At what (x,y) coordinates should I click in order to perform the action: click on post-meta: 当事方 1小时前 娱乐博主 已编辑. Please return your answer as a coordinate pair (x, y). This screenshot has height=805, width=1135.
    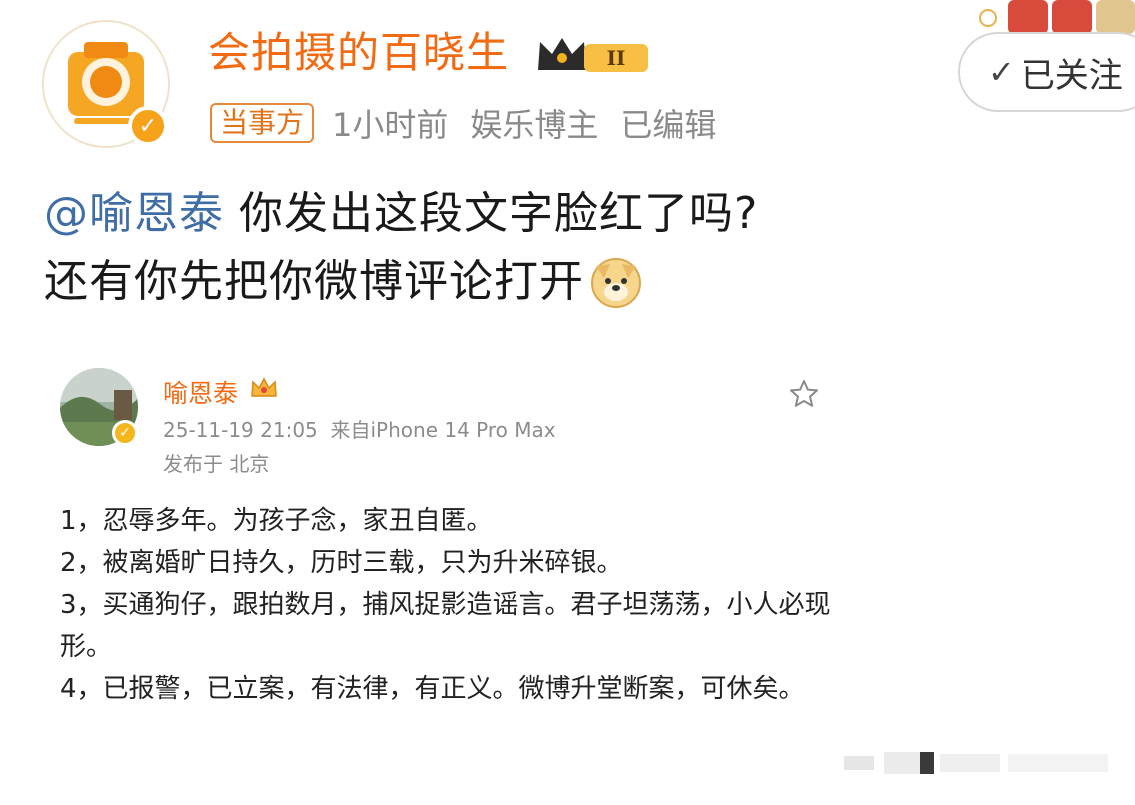
    Looking at the image, I should click on (463, 123).